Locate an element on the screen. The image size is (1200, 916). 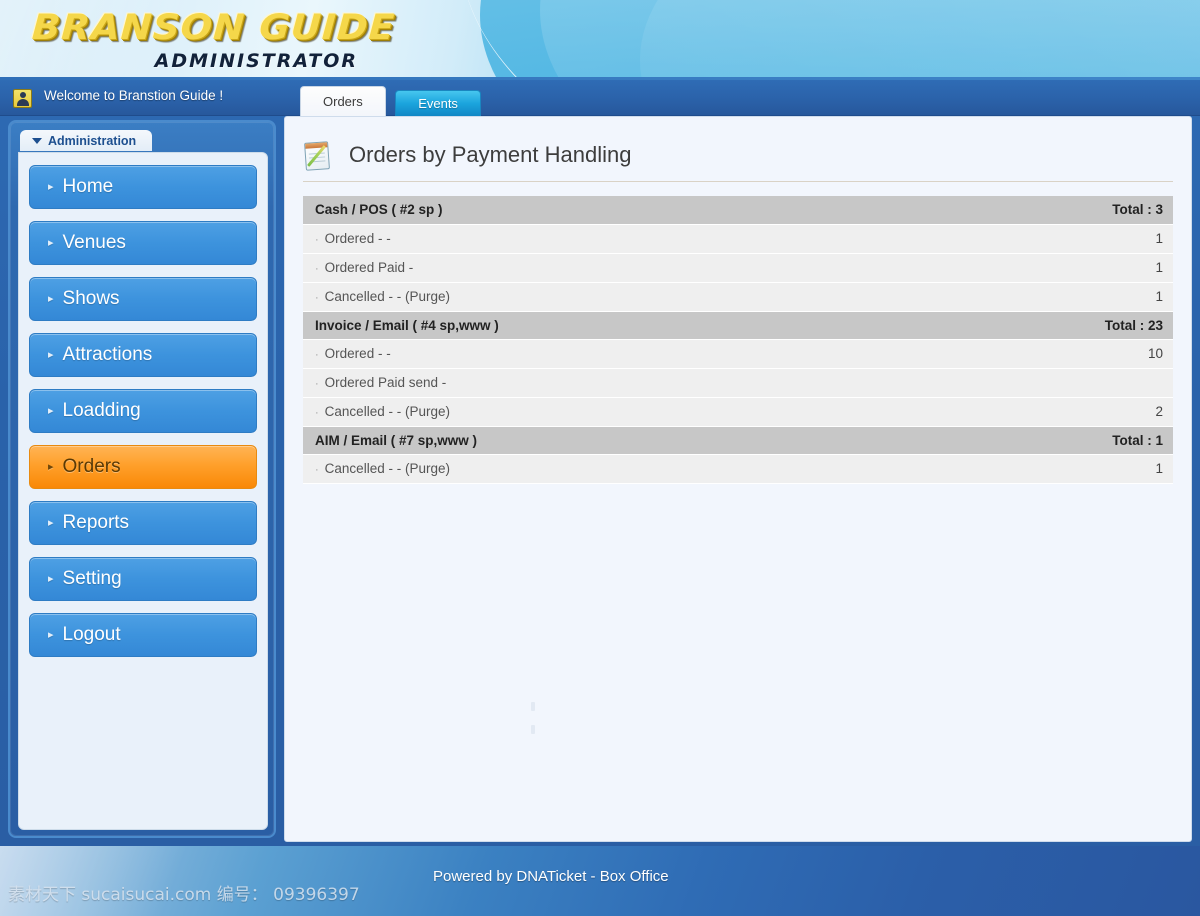
table-row: · Ordered - - 10 is located at coordinates (738, 354).